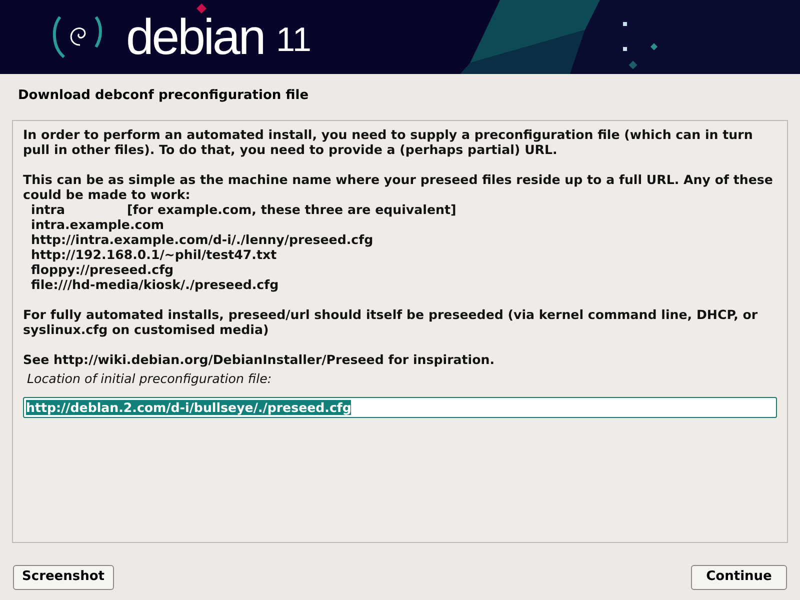  What do you see at coordinates (739, 577) in the screenshot?
I see `continue-button: Continue` at bounding box center [739, 577].